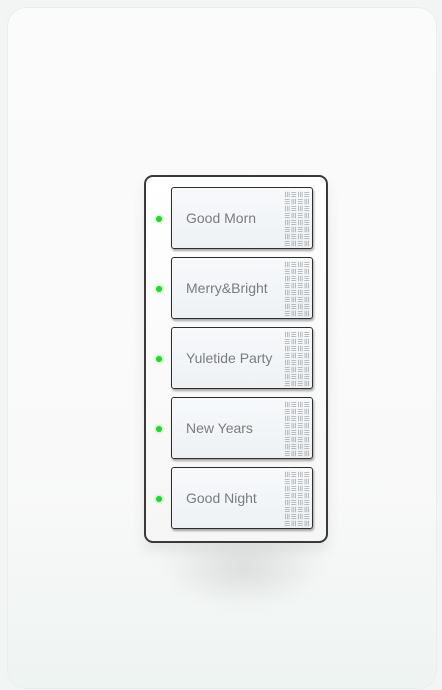 This screenshot has height=690, width=442. I want to click on keypad-row: Good Morn, so click(236, 213).